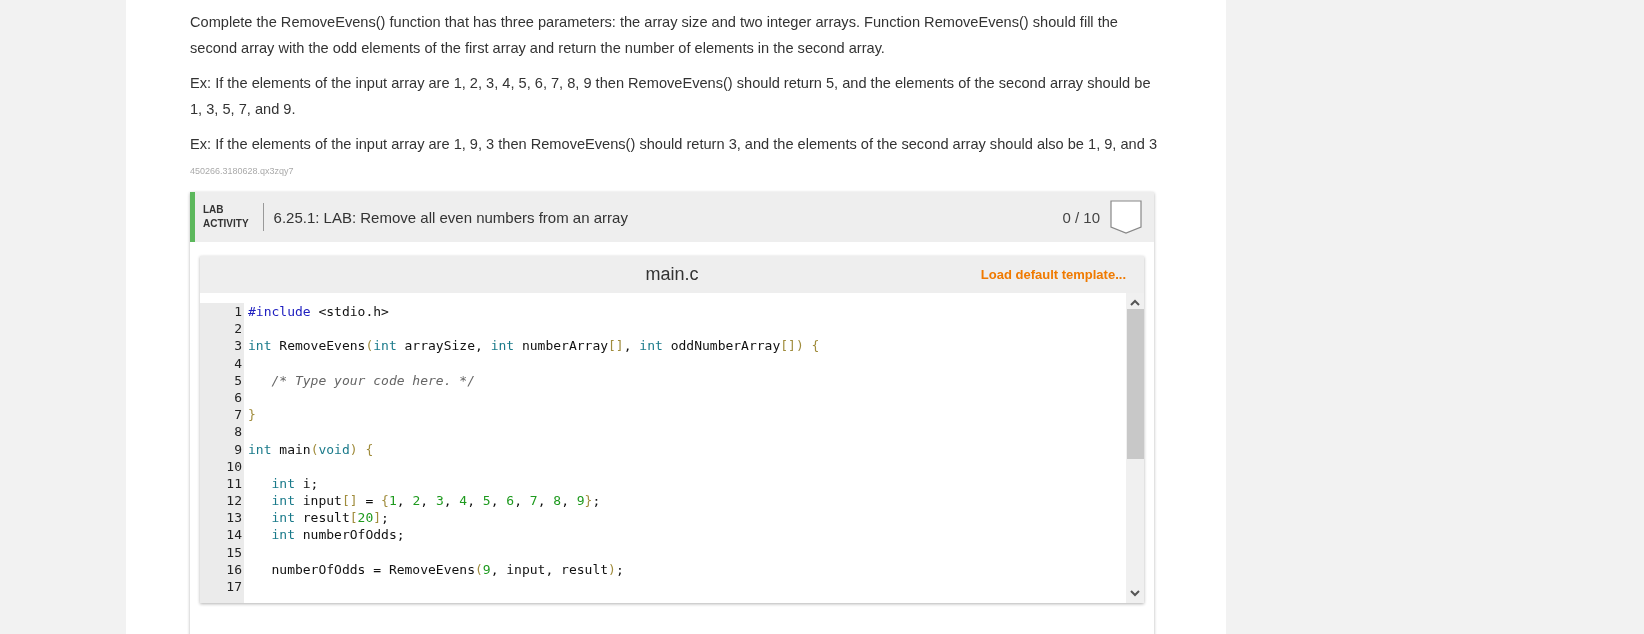  What do you see at coordinates (234, 569) in the screenshot?
I see `line-number: 16` at bounding box center [234, 569].